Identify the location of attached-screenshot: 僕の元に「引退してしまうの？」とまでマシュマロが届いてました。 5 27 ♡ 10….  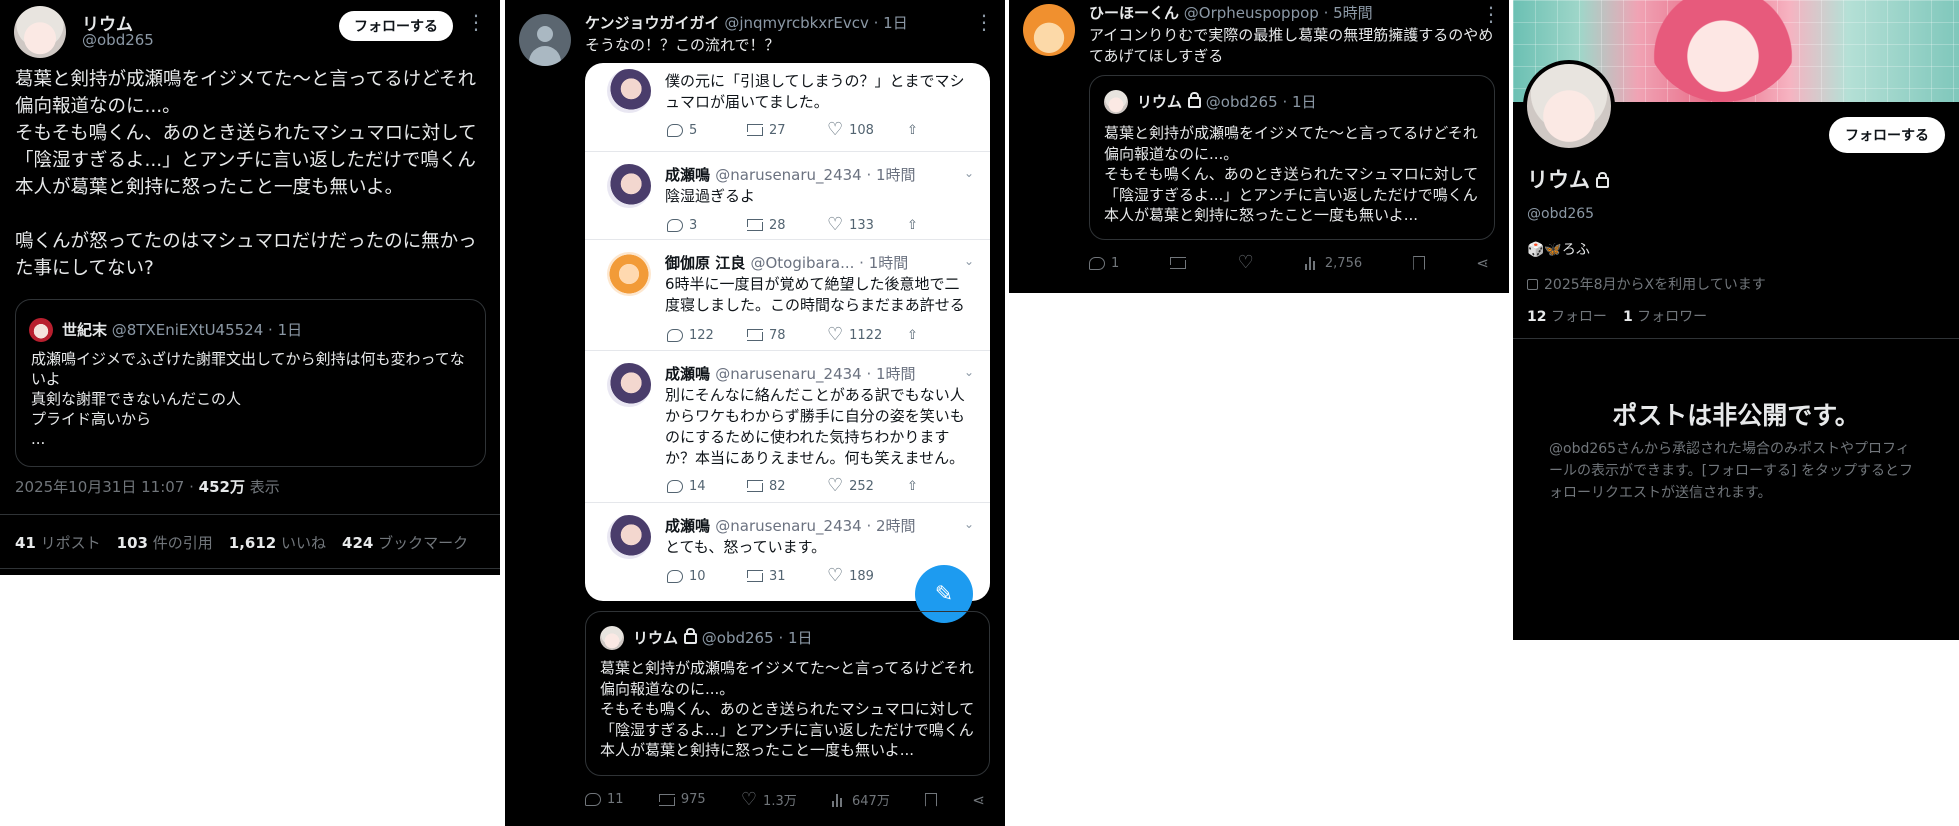
(787, 332).